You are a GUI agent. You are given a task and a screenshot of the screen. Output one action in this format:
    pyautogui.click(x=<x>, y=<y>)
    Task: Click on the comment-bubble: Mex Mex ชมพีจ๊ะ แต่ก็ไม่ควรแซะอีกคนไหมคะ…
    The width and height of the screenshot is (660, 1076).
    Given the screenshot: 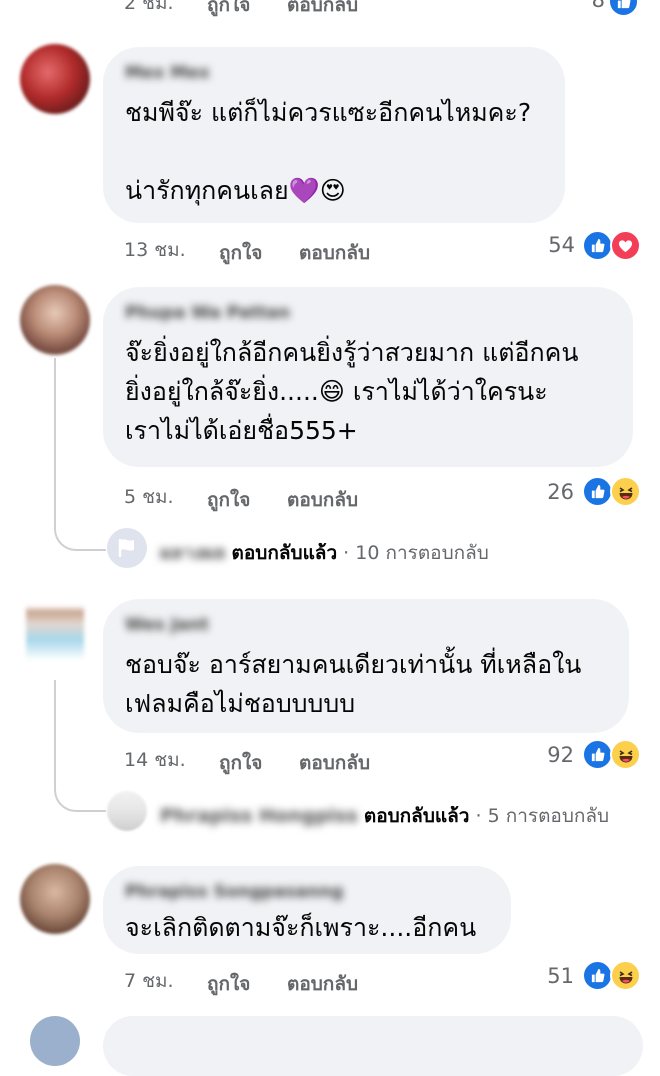 What is the action you would take?
    pyautogui.click(x=334, y=135)
    